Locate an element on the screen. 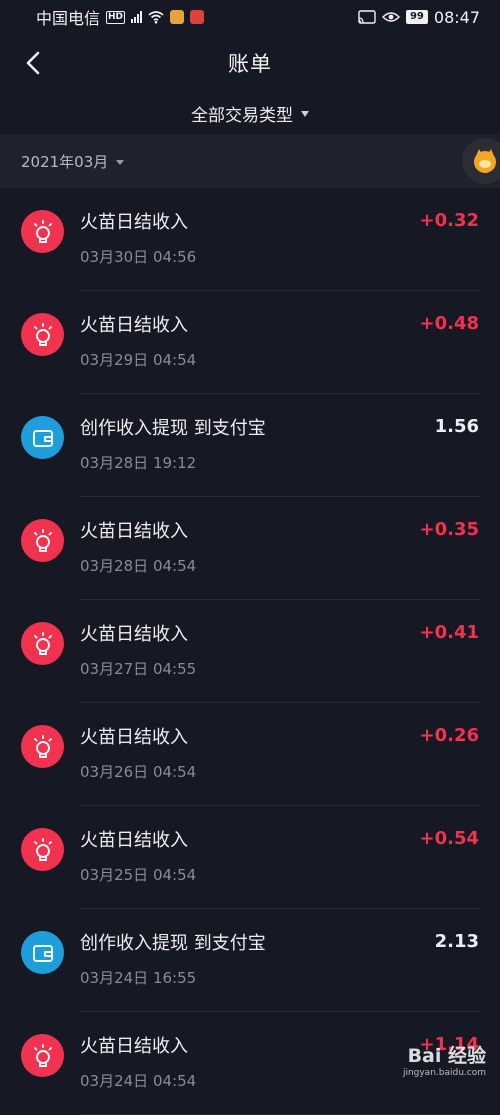  back-arrow-icon is located at coordinates (34, 63).